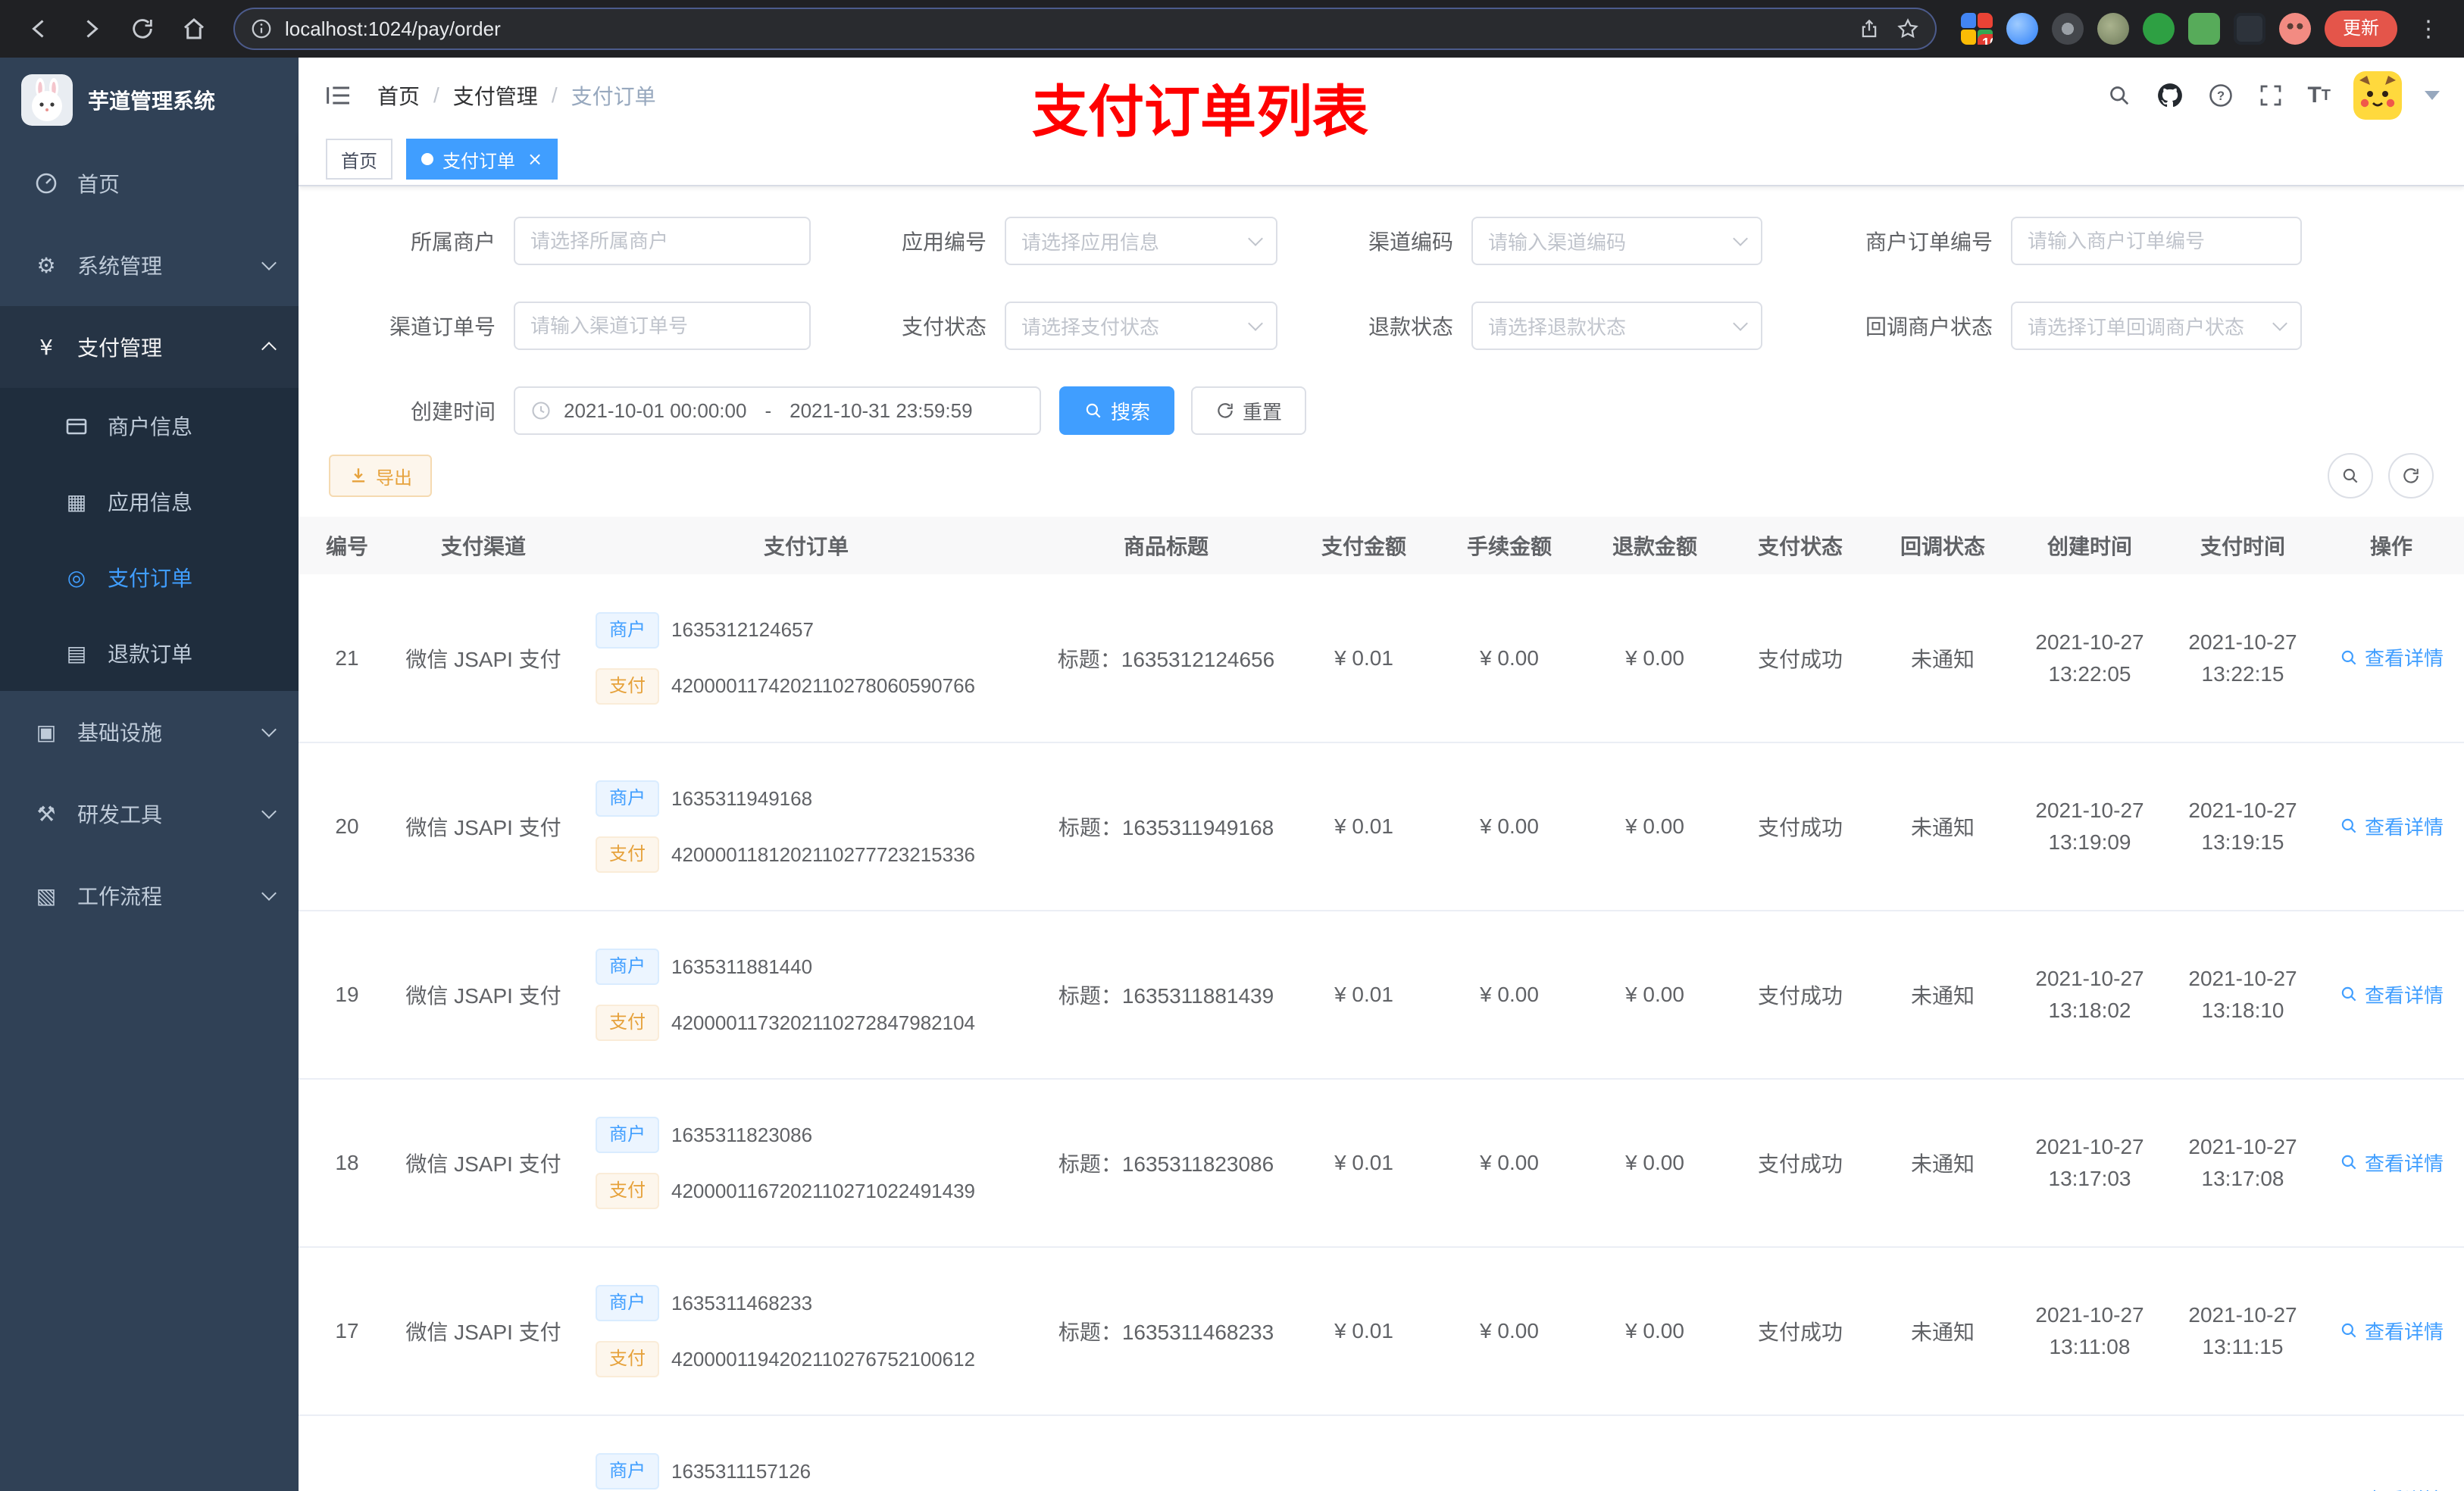 This screenshot has width=2464, height=1491. Describe the element at coordinates (380, 476) in the screenshot. I see `export-button: 导出` at that location.